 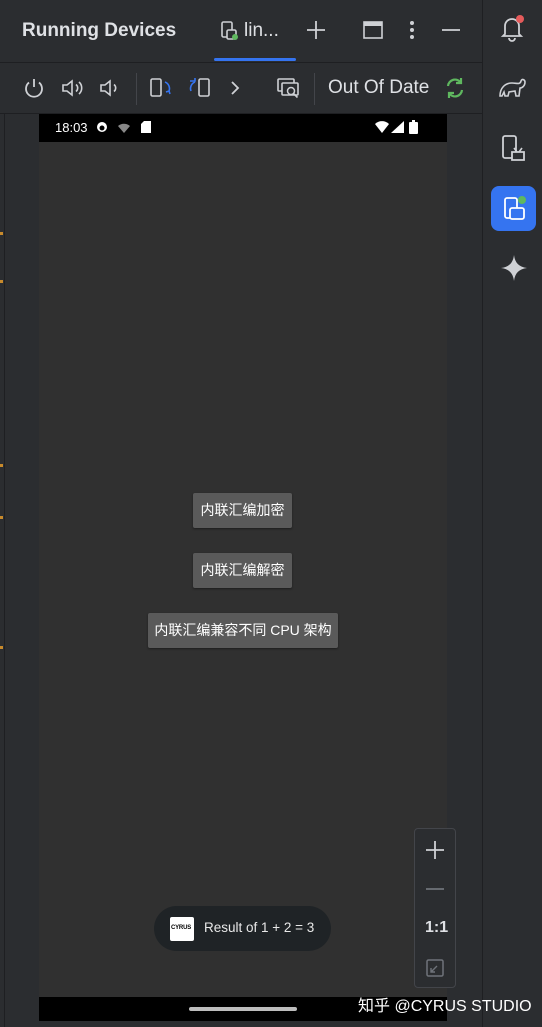 I want to click on toast-text: Result of 1 + 2 = 3, so click(x=259, y=927).